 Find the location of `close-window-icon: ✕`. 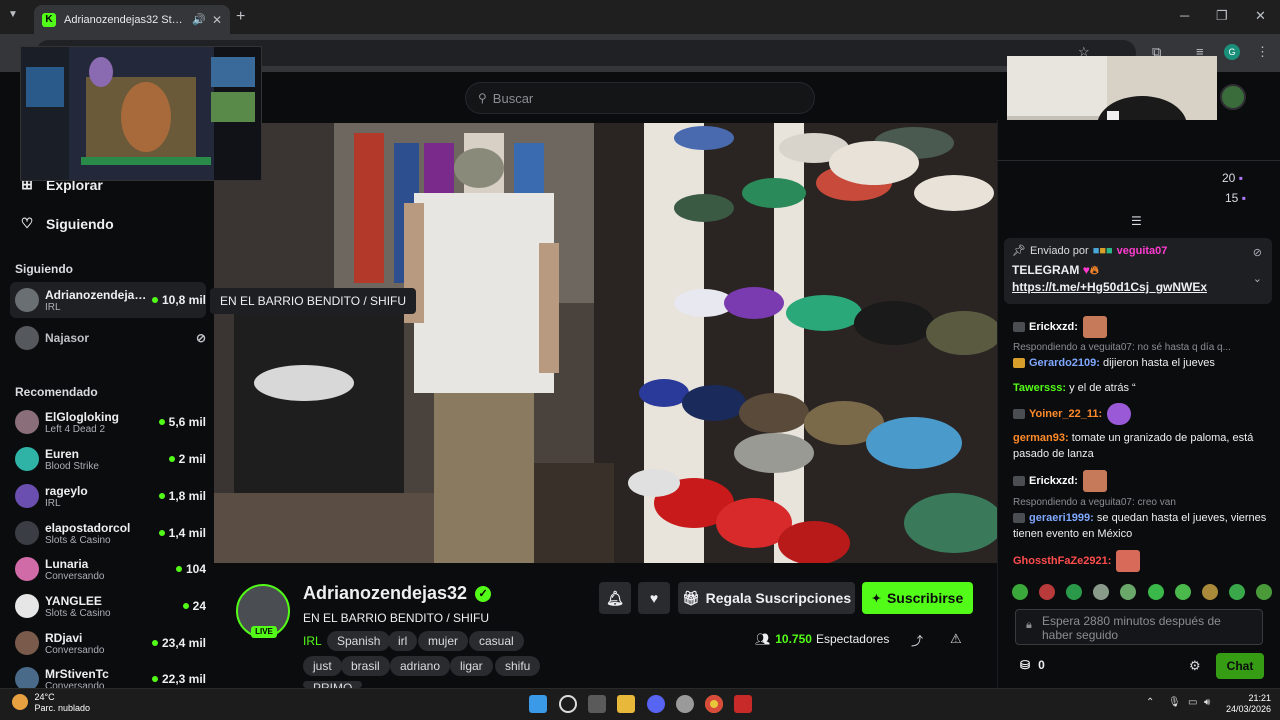

close-window-icon: ✕ is located at coordinates (1260, 16).